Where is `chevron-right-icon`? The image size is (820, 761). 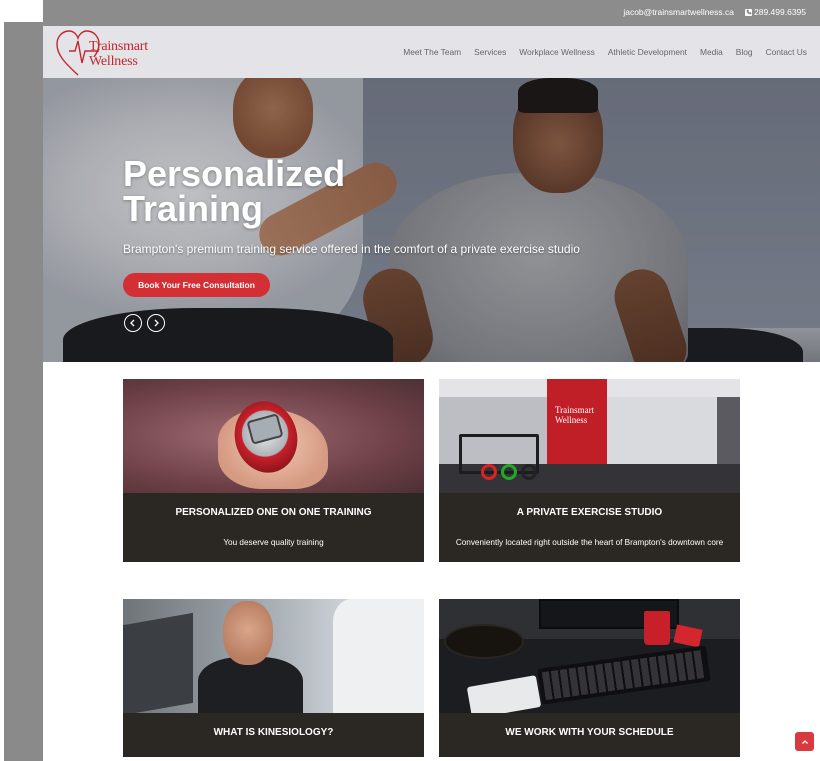 chevron-right-icon is located at coordinates (156, 323).